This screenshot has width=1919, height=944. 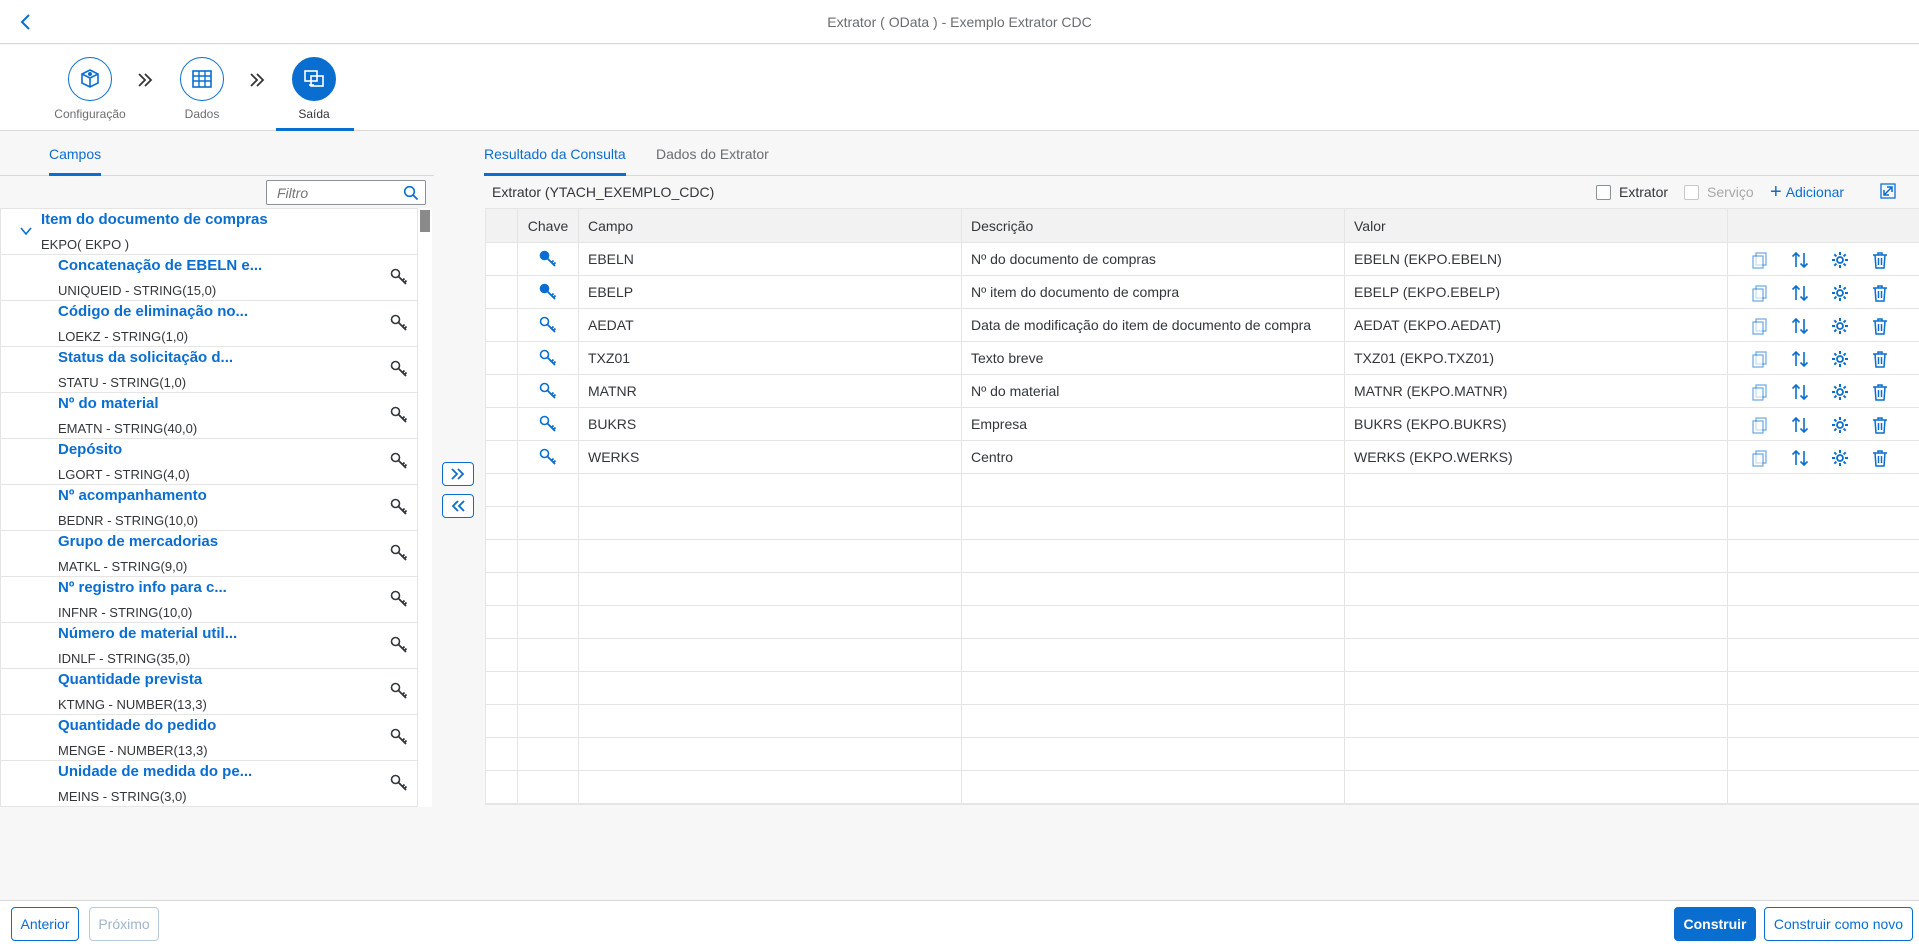 What do you see at coordinates (209, 462) in the screenshot?
I see `tree-field-item: Depósito LGORT - STRING(4,0)` at bounding box center [209, 462].